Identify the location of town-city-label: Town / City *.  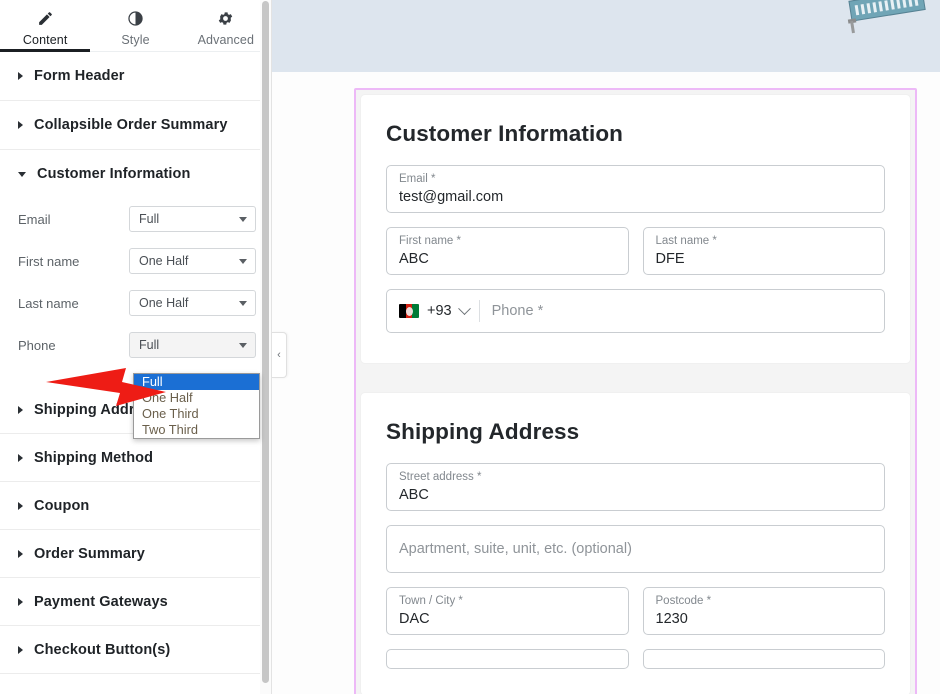
(431, 601).